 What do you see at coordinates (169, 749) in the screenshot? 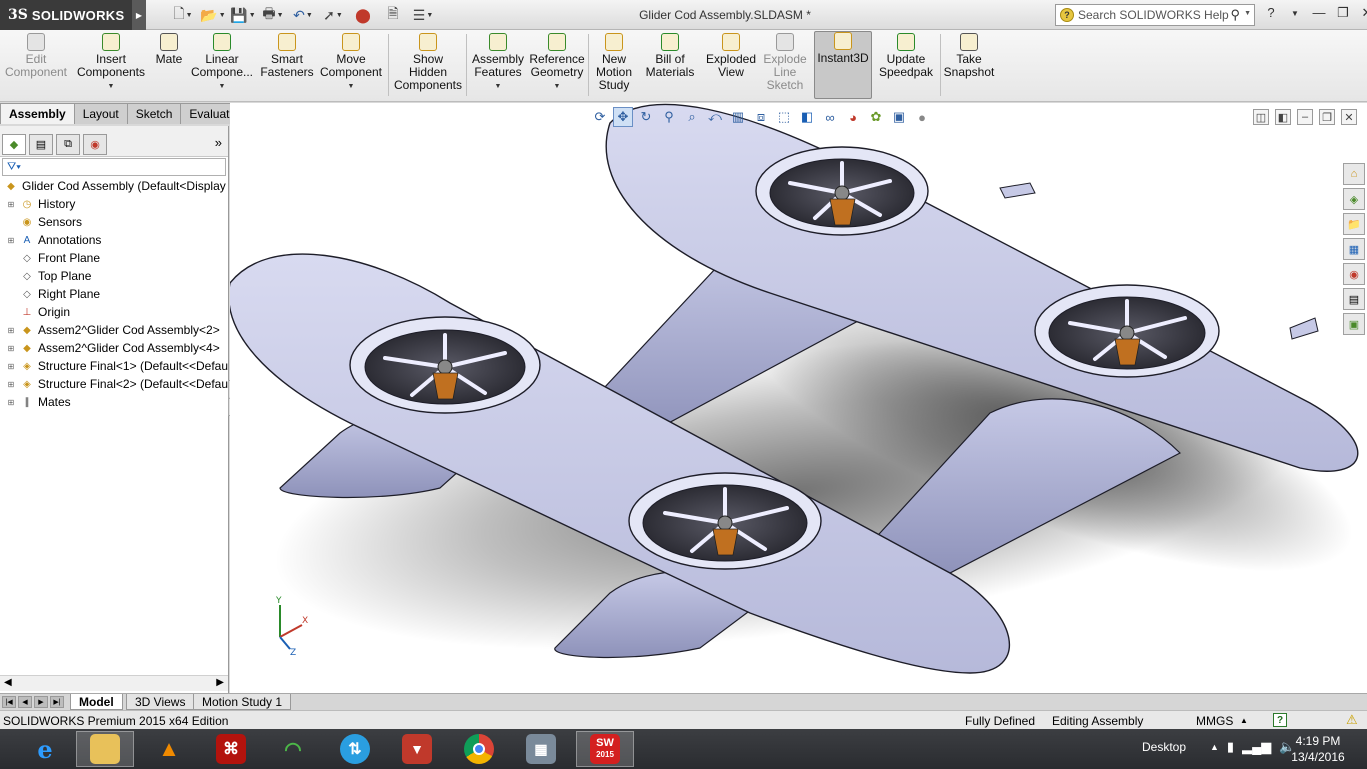
I see `taskbar-vlc: ▲` at bounding box center [169, 749].